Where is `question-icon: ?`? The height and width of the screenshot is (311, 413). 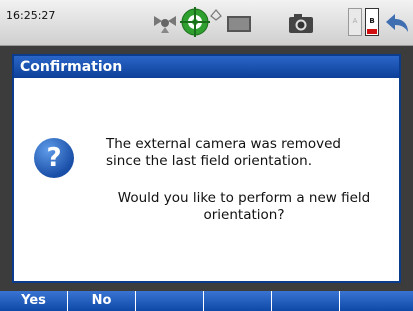
question-icon: ? is located at coordinates (54, 158).